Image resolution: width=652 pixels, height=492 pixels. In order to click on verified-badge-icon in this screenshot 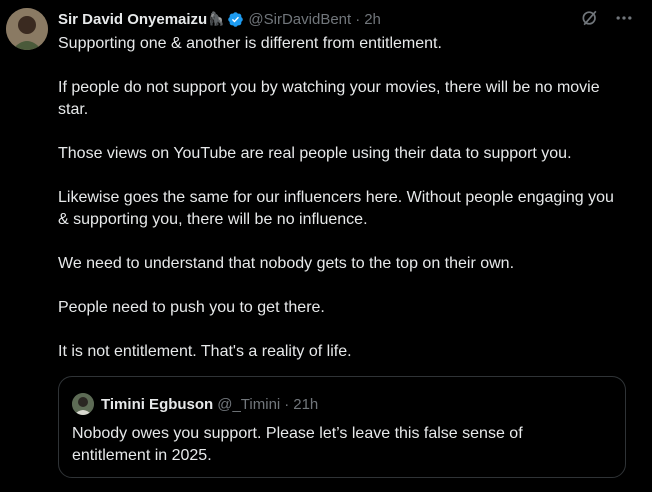, I will do `click(235, 19)`.